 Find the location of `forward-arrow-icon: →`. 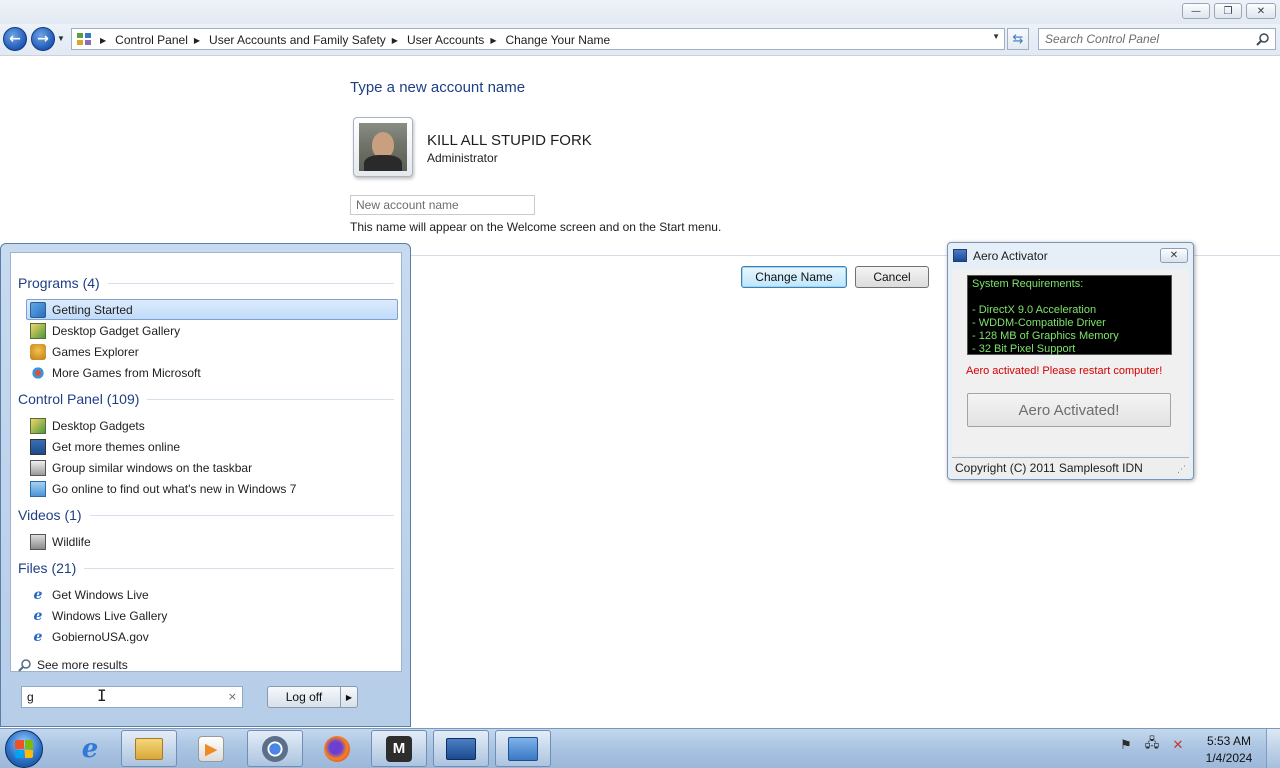

forward-arrow-icon: → is located at coordinates (43, 39).